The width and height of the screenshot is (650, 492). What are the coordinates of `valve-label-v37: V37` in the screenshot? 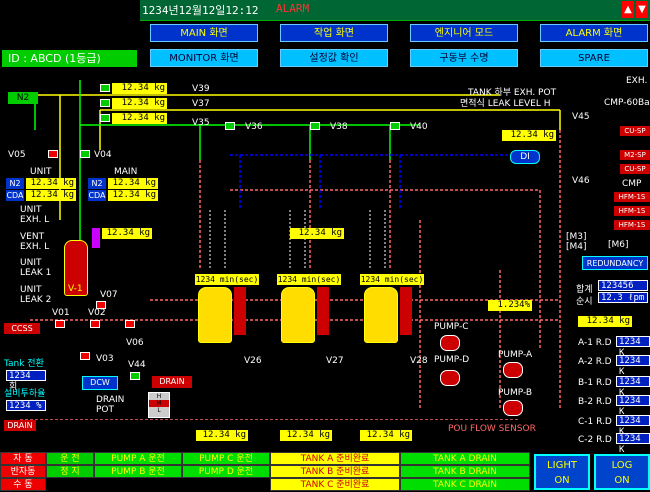 It's located at (201, 104).